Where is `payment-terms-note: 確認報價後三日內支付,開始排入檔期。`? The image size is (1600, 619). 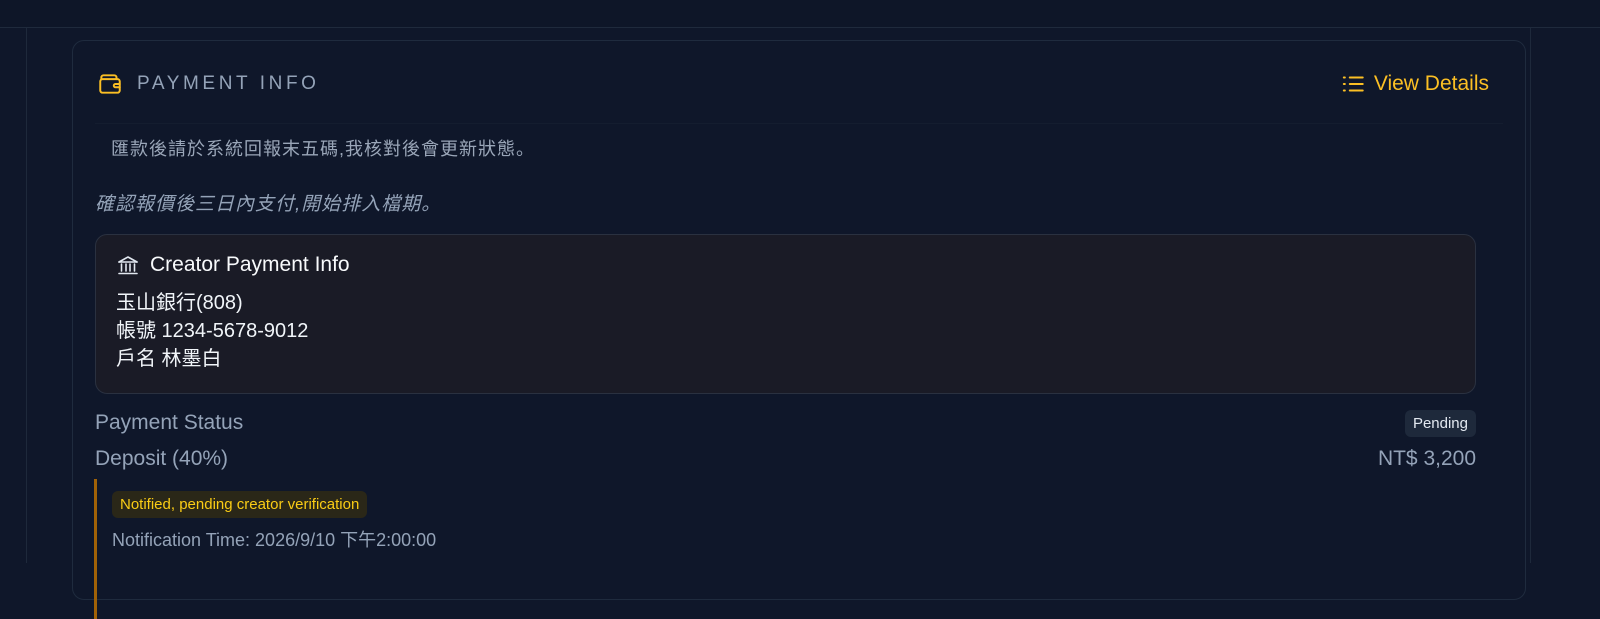 payment-terms-note: 確認報價後三日內支付,開始排入檔期。 is located at coordinates (268, 202).